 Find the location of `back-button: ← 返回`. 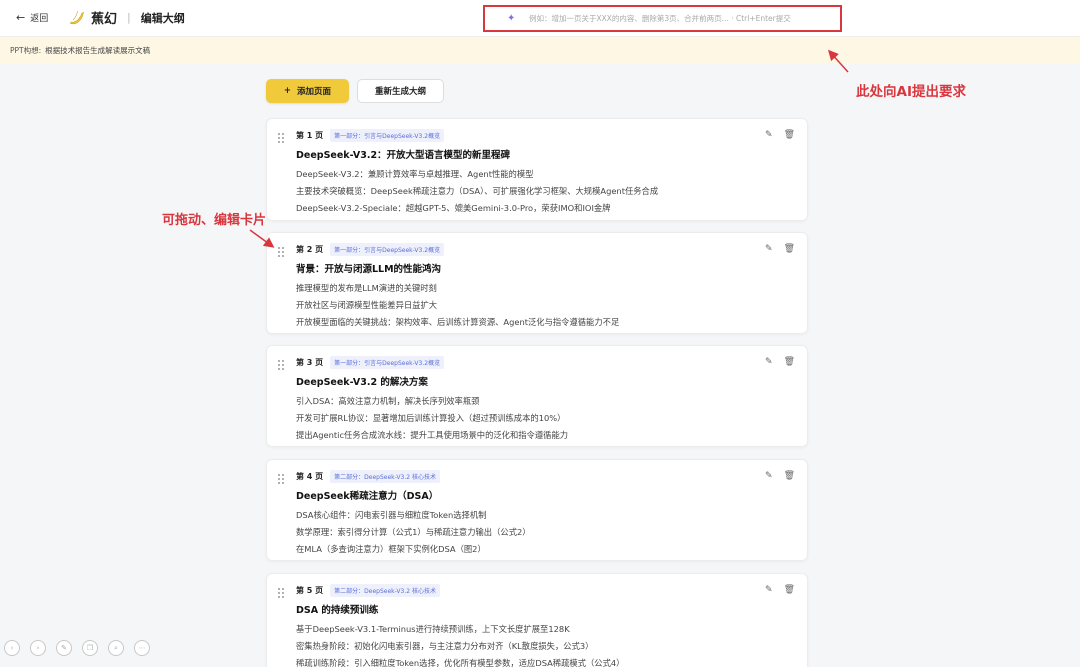

back-button: ← 返回 is located at coordinates (32, 17).